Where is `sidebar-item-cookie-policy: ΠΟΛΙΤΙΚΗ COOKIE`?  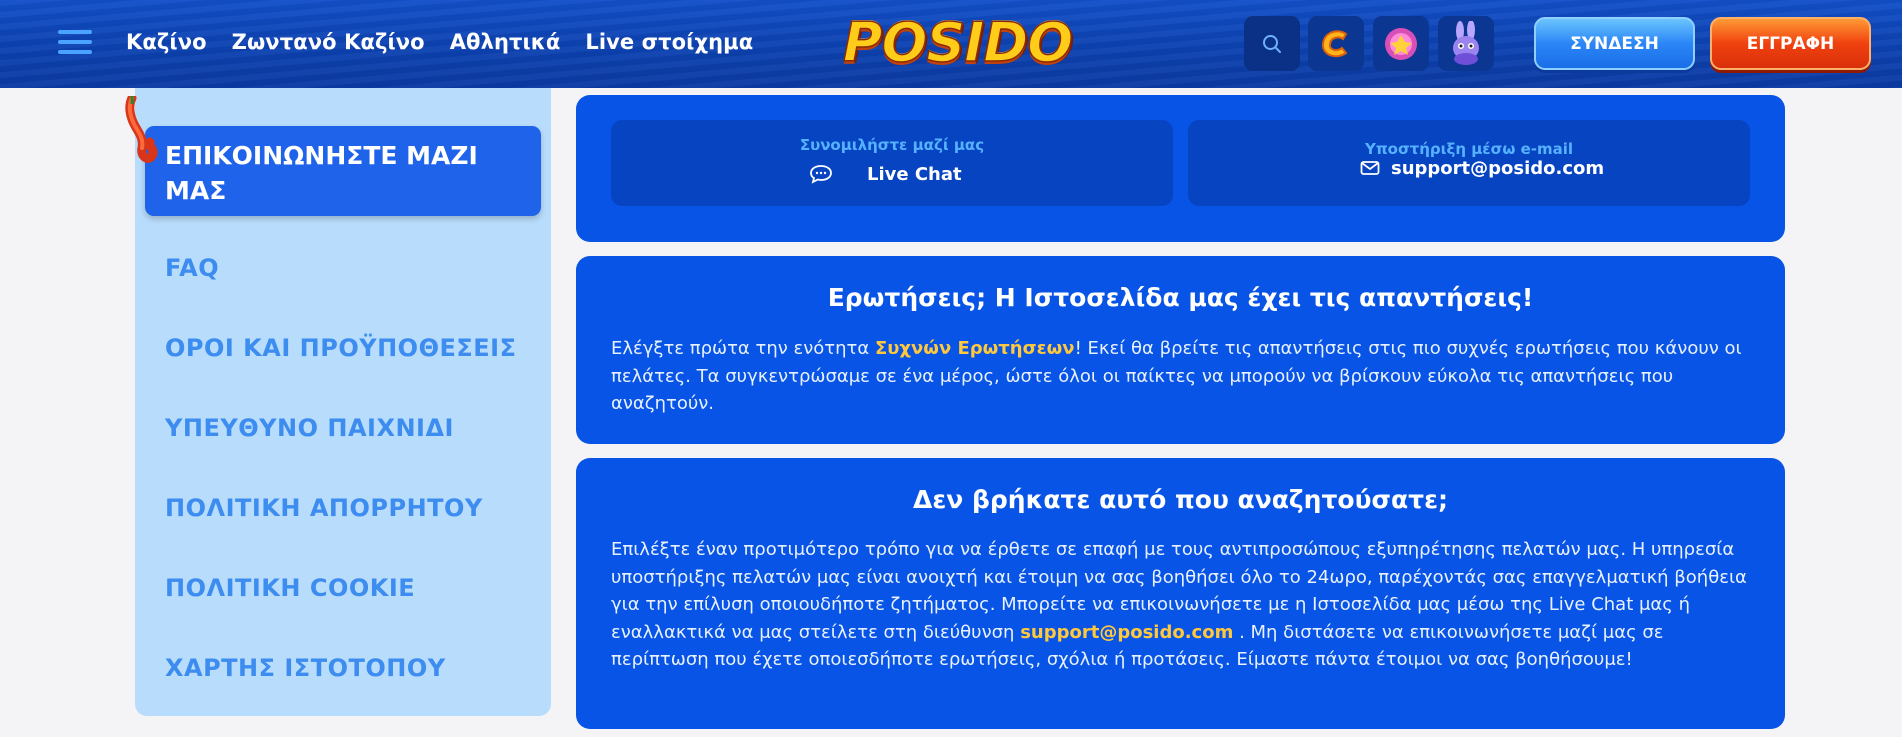 sidebar-item-cookie-policy: ΠΟΛΙΤΙΚΗ COOKIE is located at coordinates (290, 588).